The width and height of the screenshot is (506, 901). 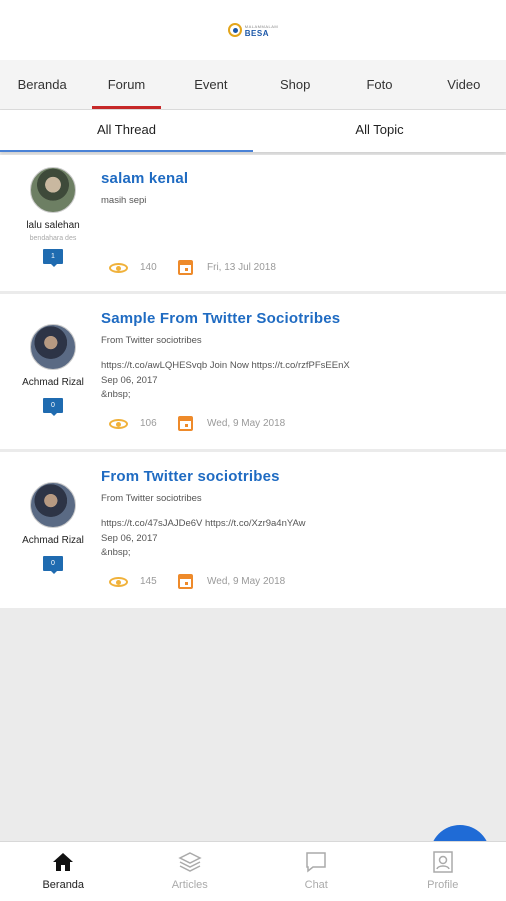 What do you see at coordinates (63, 885) in the screenshot?
I see `bottom-nav-label: Beranda` at bounding box center [63, 885].